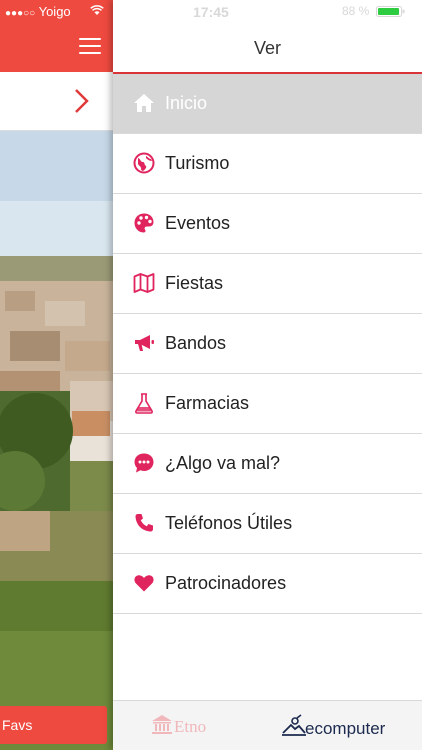  Describe the element at coordinates (17, 725) in the screenshot. I see `favs-label: Favs` at that location.